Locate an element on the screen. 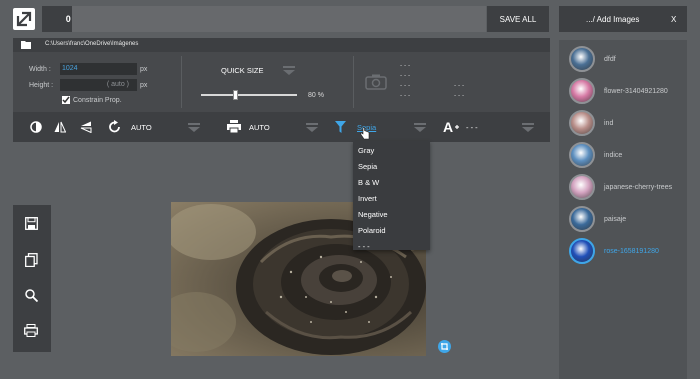  save-icon is located at coordinates (31, 223).